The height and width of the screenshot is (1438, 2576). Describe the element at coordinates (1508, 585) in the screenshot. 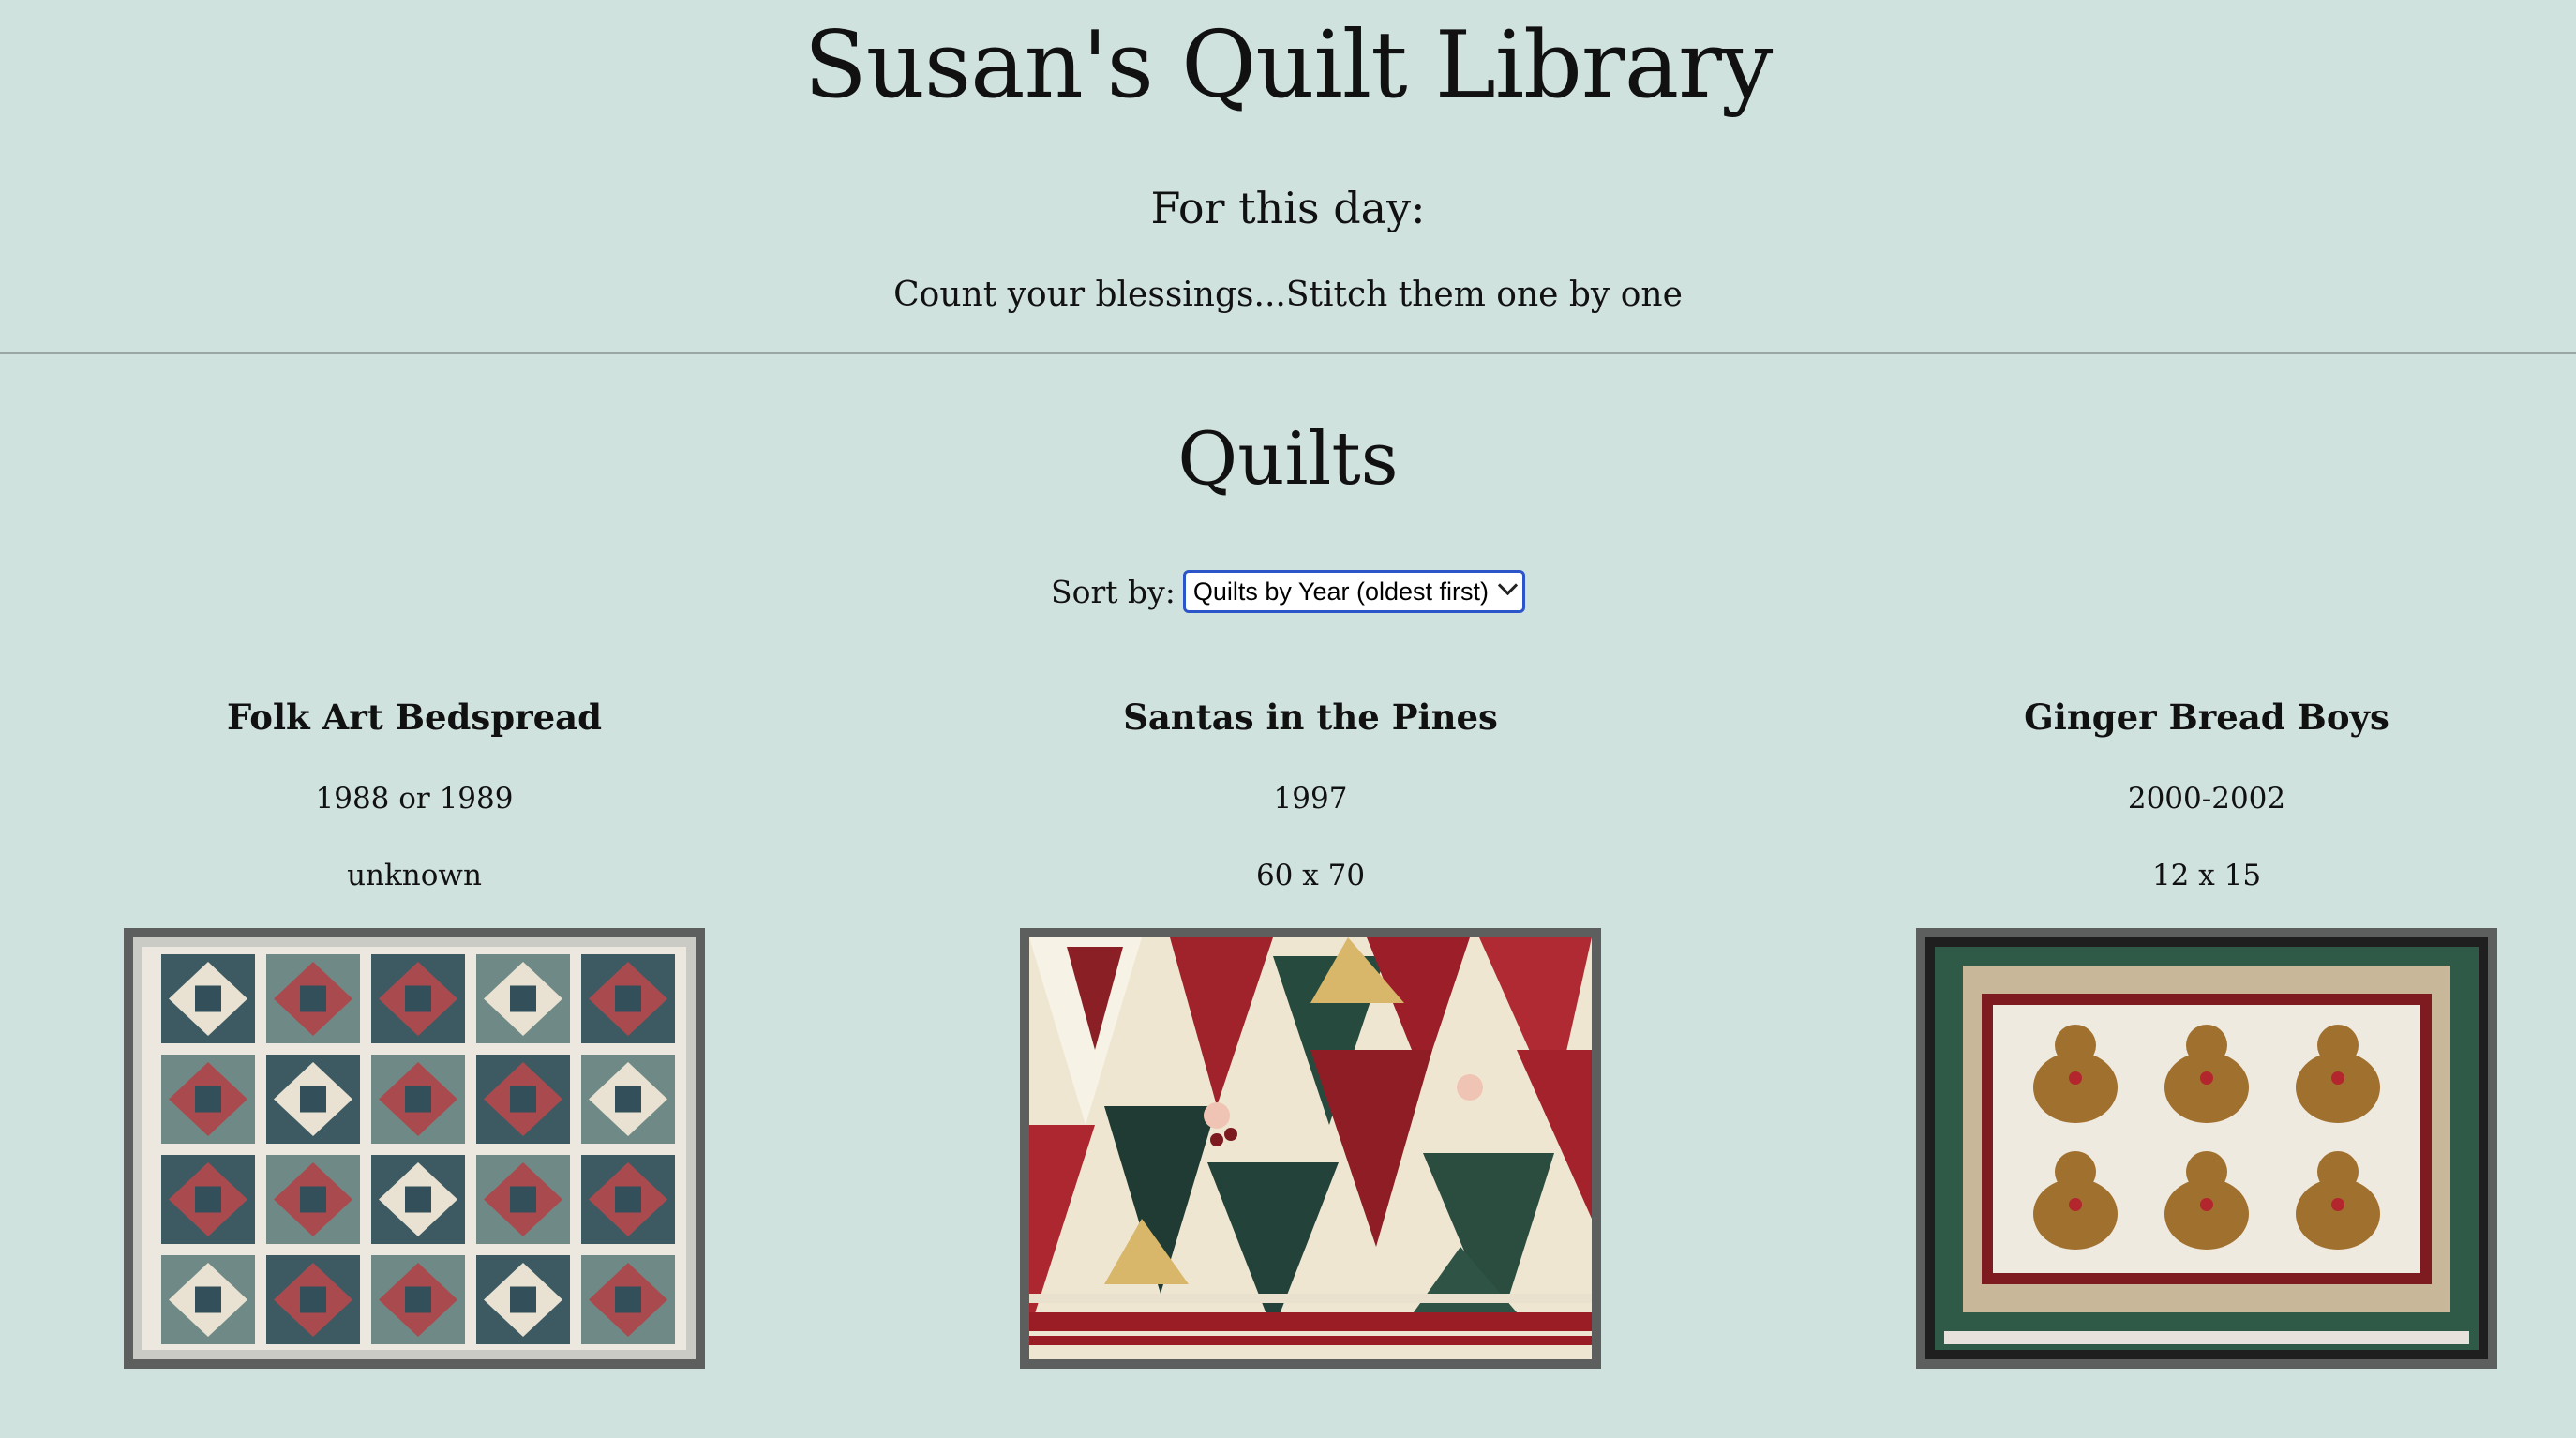

I see `chevron-down-icon` at that location.